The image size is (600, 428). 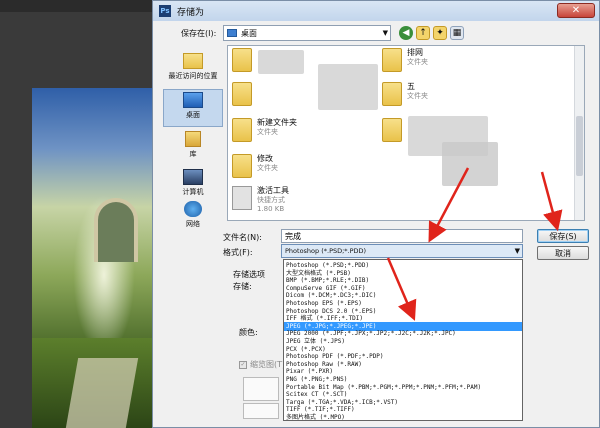 I want to click on libraries-icon, so click(x=193, y=139).